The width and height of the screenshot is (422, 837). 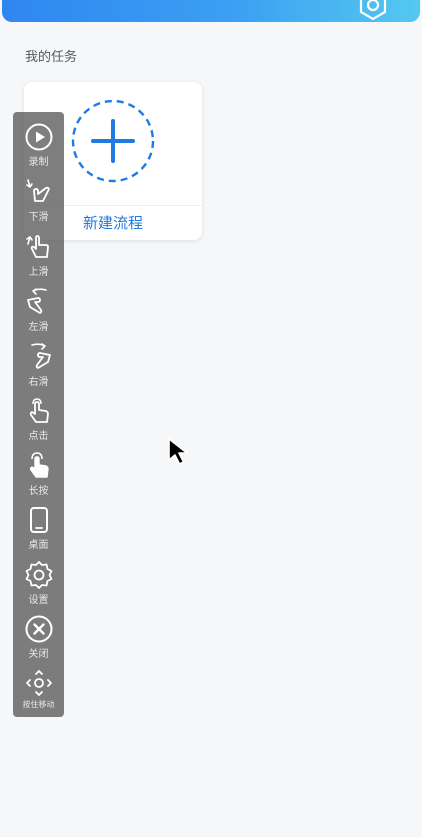 What do you see at coordinates (113, 141) in the screenshot?
I see `add-icon` at bounding box center [113, 141].